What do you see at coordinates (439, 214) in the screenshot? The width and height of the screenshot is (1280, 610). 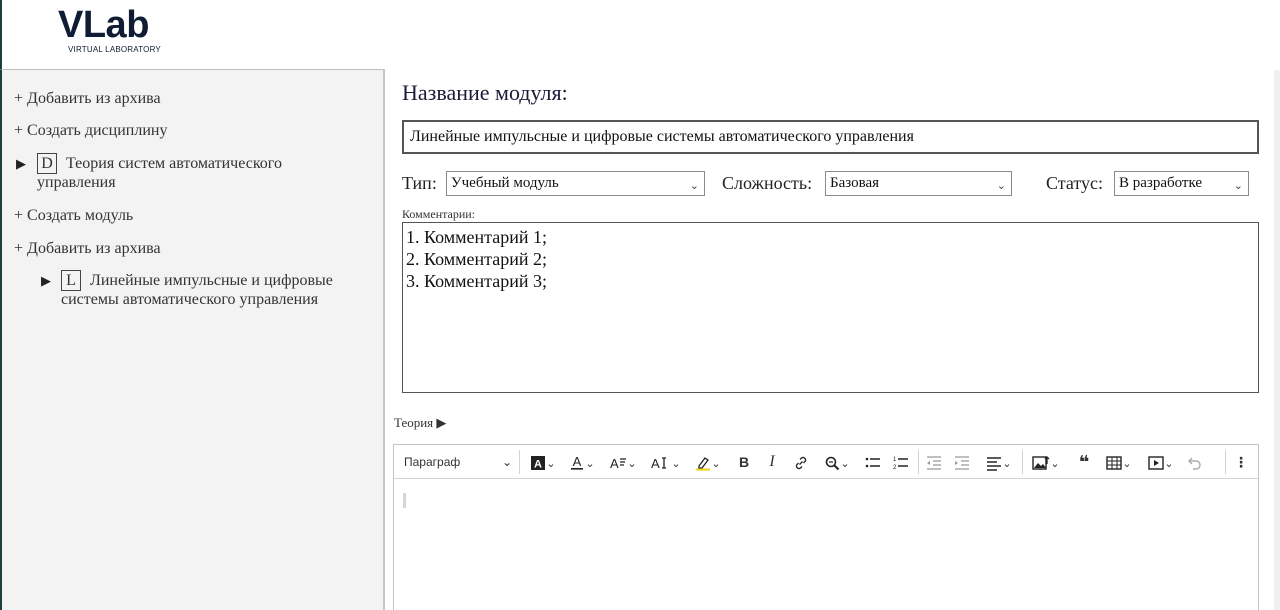 I see `comments-label: Комментарии:` at bounding box center [439, 214].